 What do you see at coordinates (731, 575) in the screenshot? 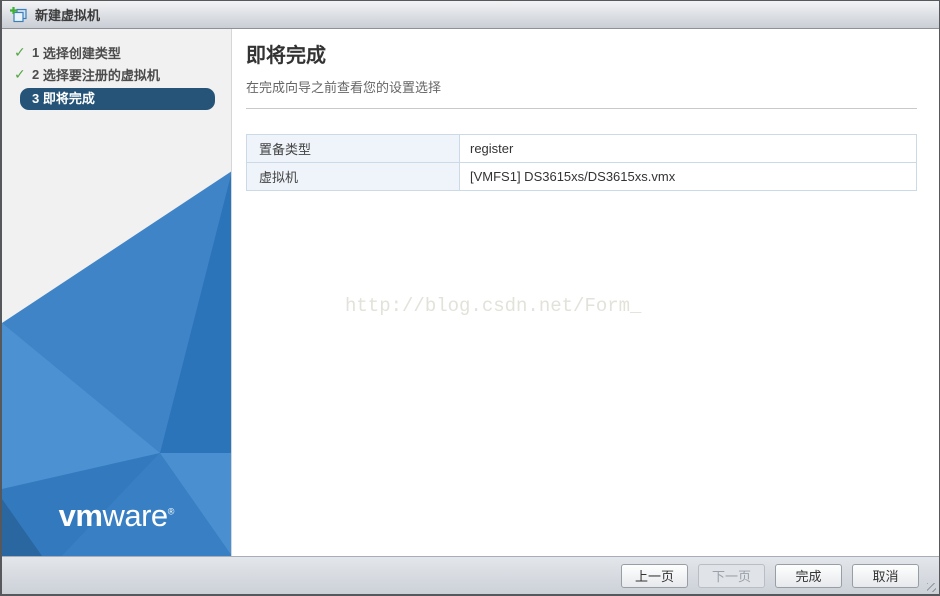
I see `next-button: 下一页` at bounding box center [731, 575].